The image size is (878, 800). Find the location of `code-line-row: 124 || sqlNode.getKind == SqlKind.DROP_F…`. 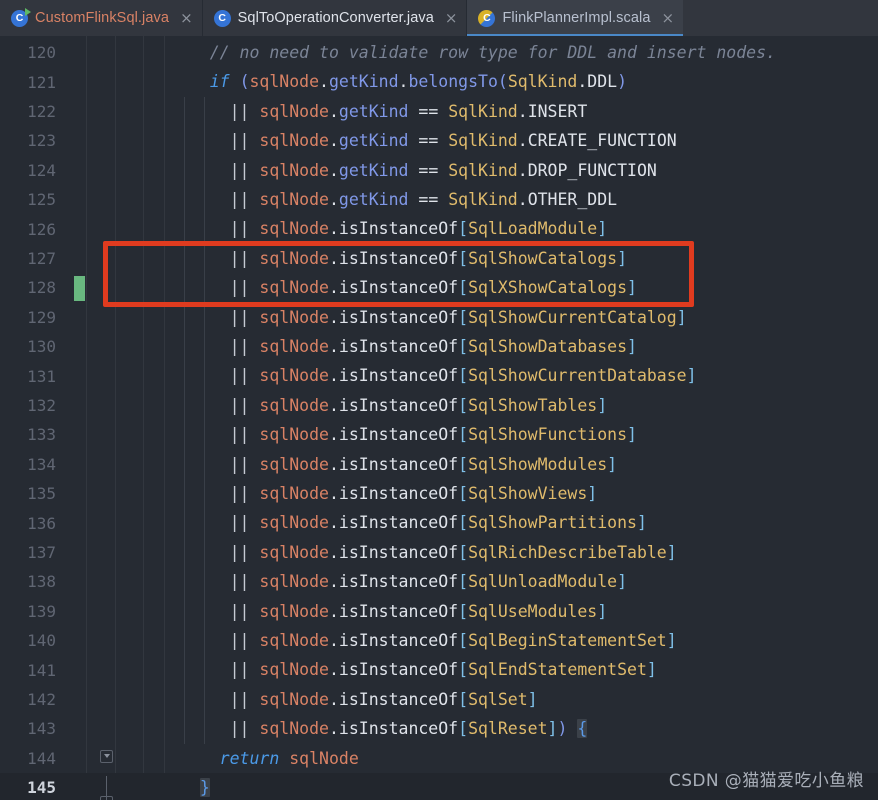

code-line-row: 124 || sqlNode.getKind == SqlKind.DROP_F… is located at coordinates (439, 170).